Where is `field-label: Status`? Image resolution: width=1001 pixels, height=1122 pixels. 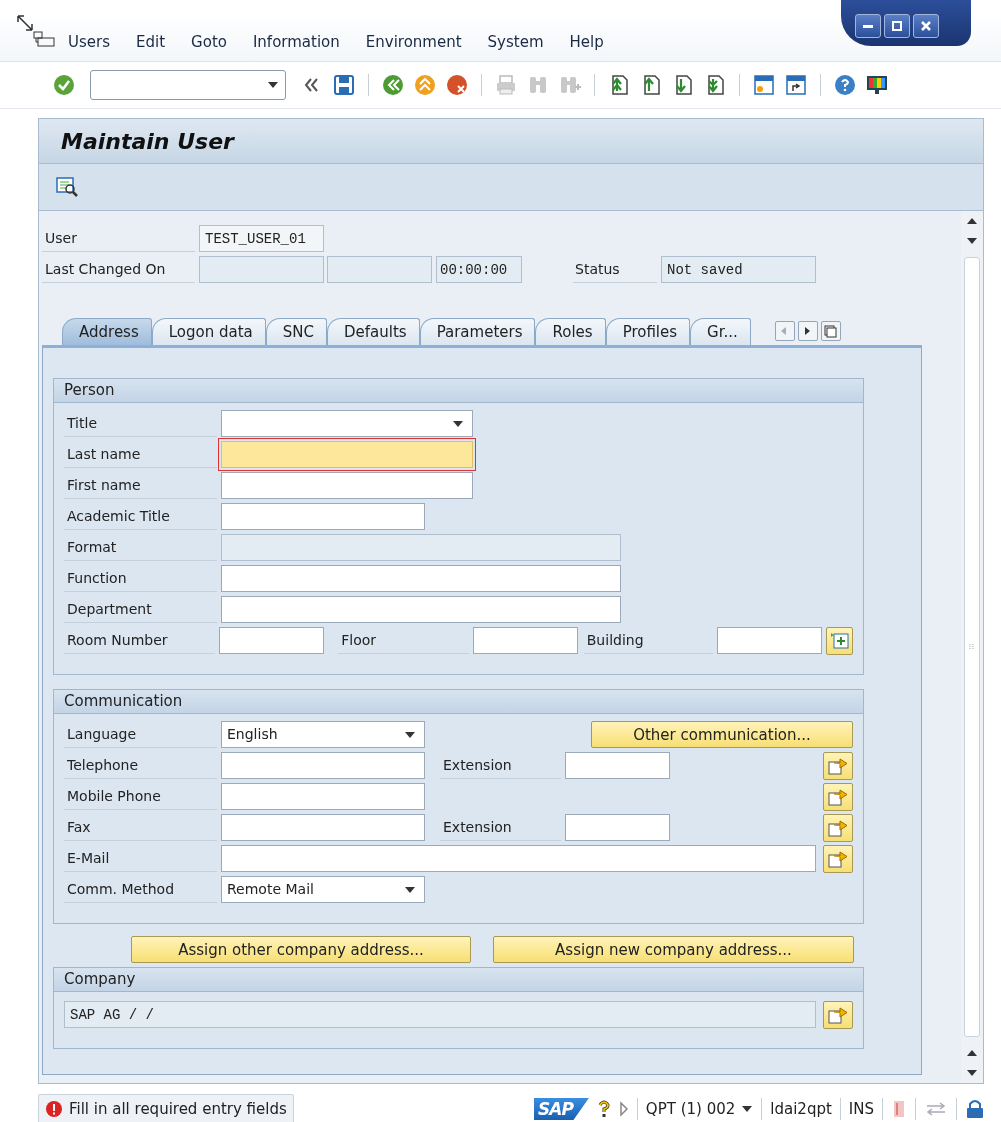 field-label: Status is located at coordinates (615, 269).